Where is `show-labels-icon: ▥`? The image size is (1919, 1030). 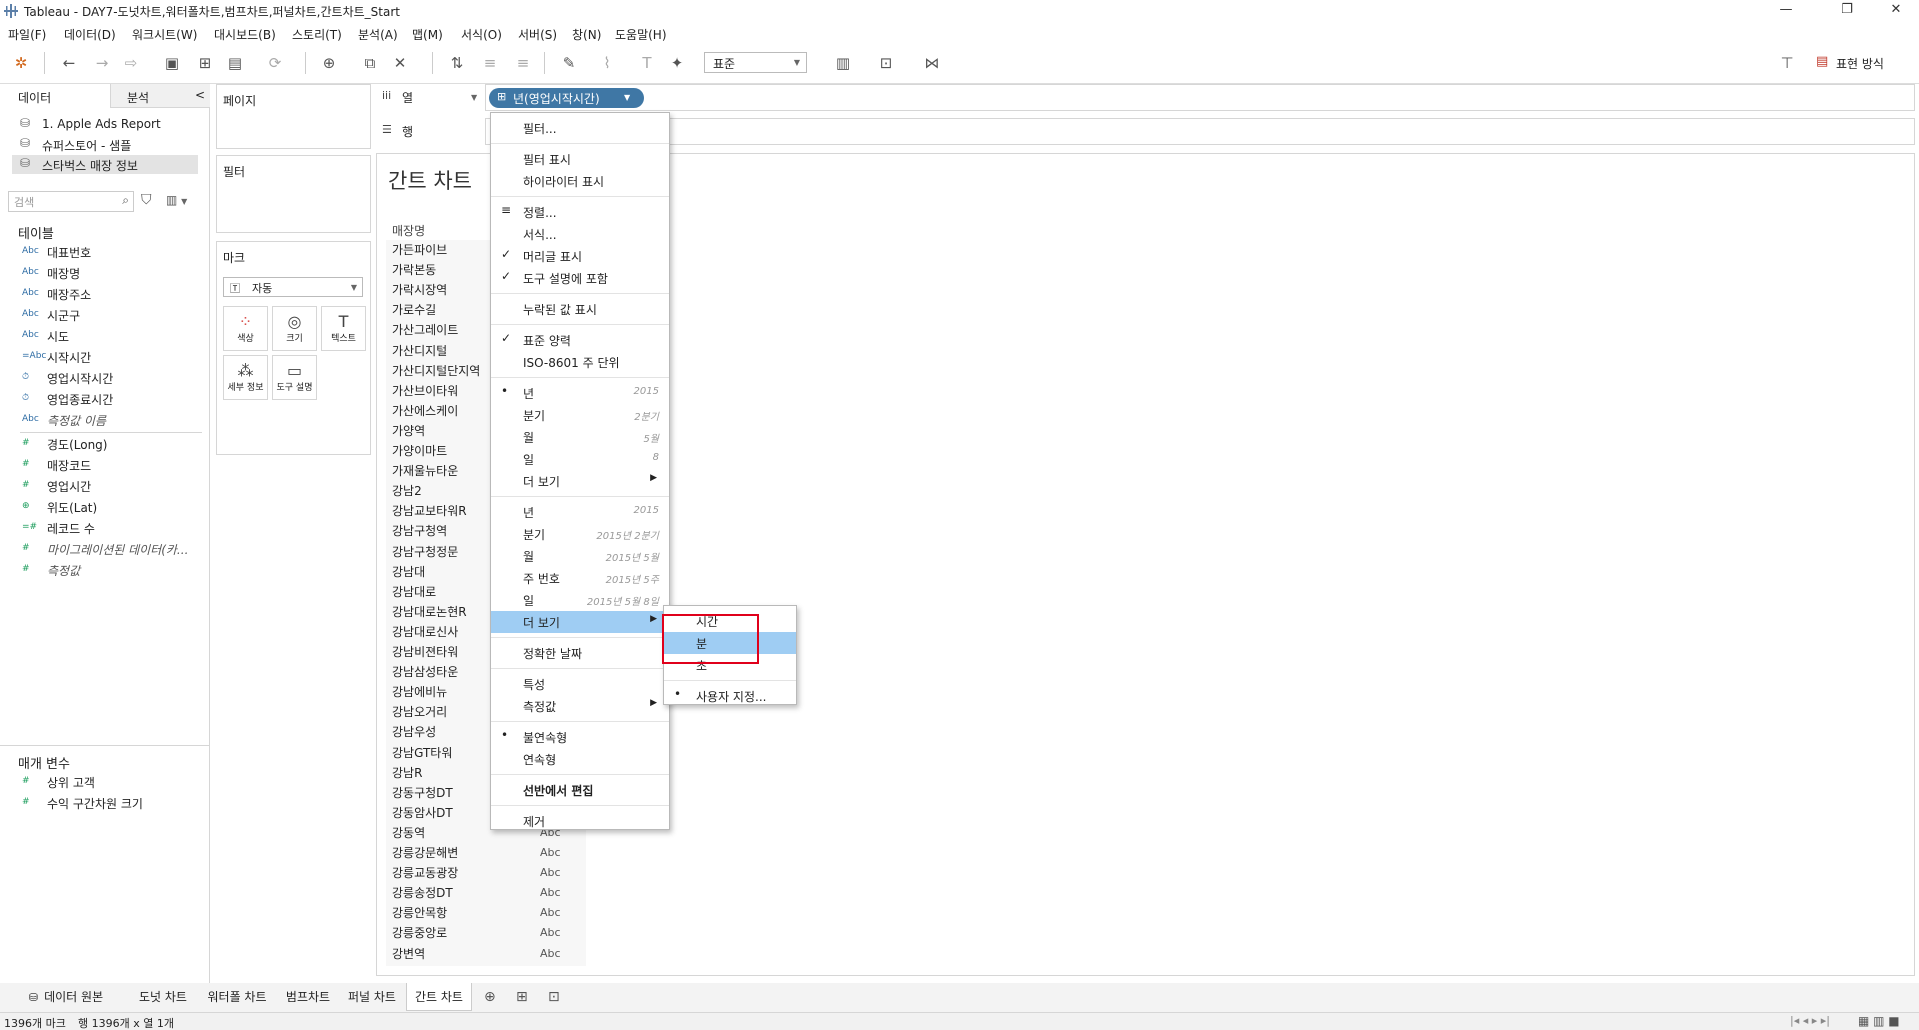 show-labels-icon: ▥ is located at coordinates (843, 63).